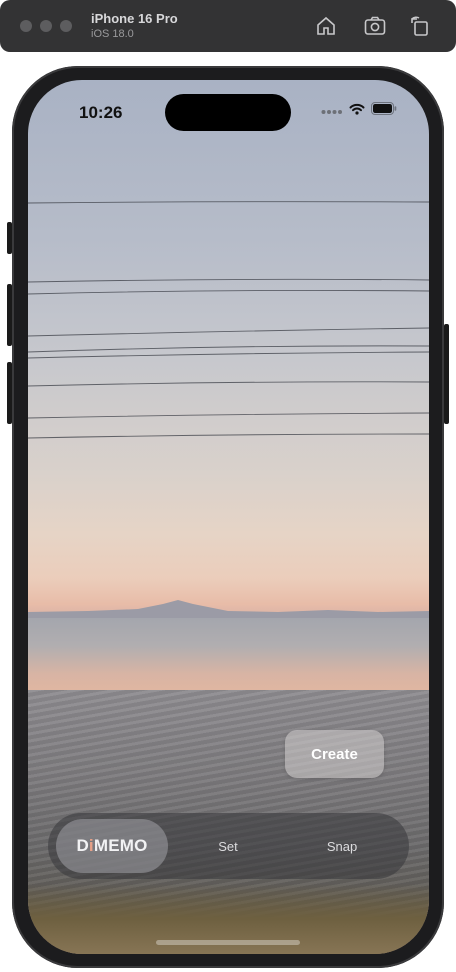  I want to click on cellular-dots-icon, so click(332, 111).